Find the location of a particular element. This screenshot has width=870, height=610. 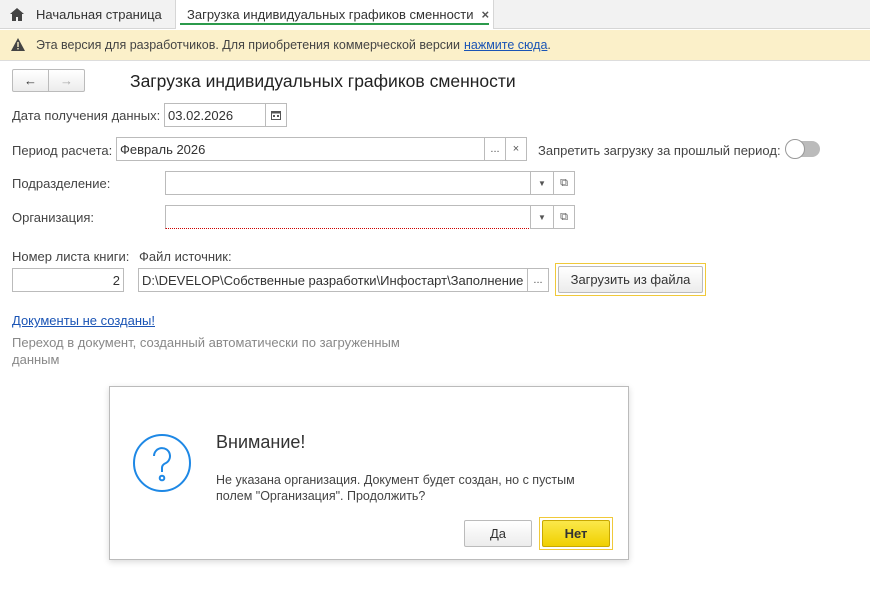

department-dropdown-button: ▼ is located at coordinates (542, 183).